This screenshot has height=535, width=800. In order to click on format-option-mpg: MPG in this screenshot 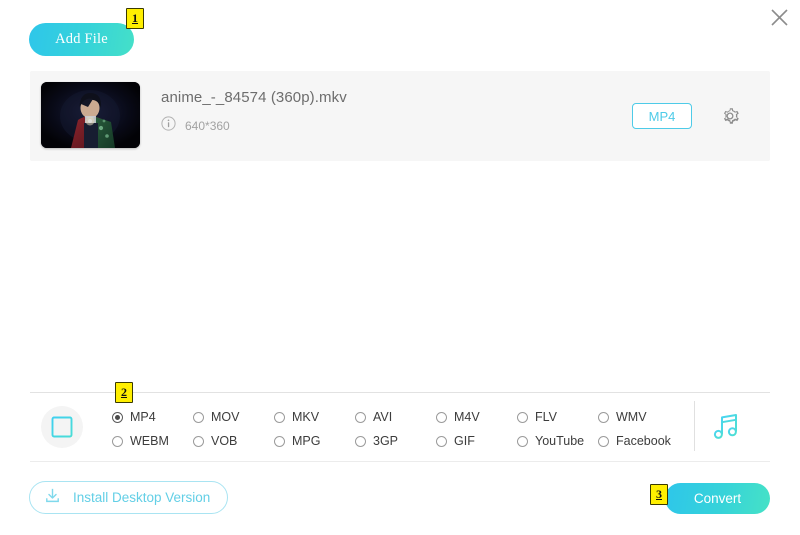, I will do `click(314, 441)`.